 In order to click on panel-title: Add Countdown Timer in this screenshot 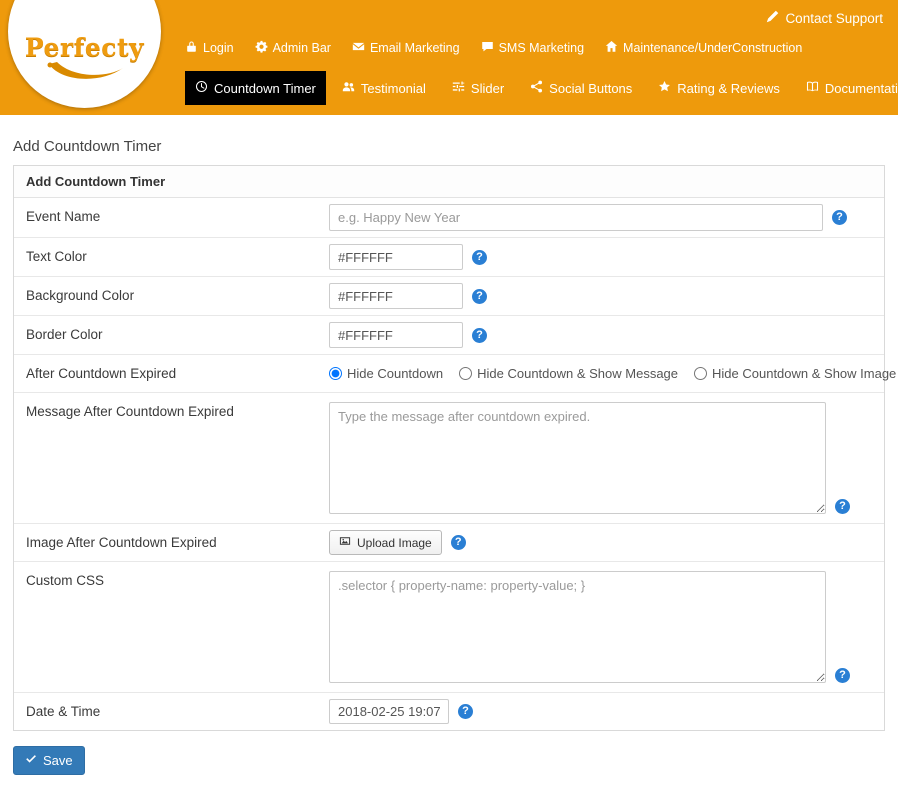, I will do `click(449, 182)`.